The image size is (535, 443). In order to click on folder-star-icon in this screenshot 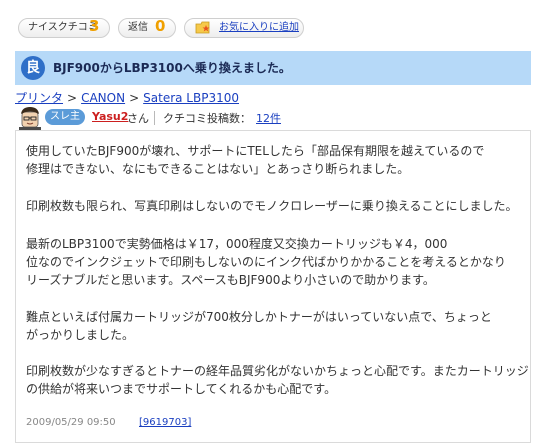, I will do `click(202, 27)`.